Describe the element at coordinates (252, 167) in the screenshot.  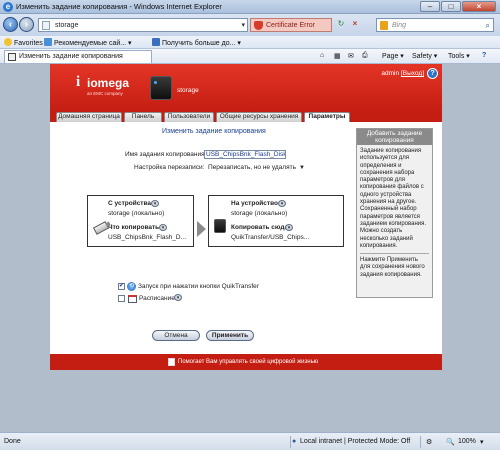
I see `overwrite-select-value: Перезаписать, но не удалять` at that location.